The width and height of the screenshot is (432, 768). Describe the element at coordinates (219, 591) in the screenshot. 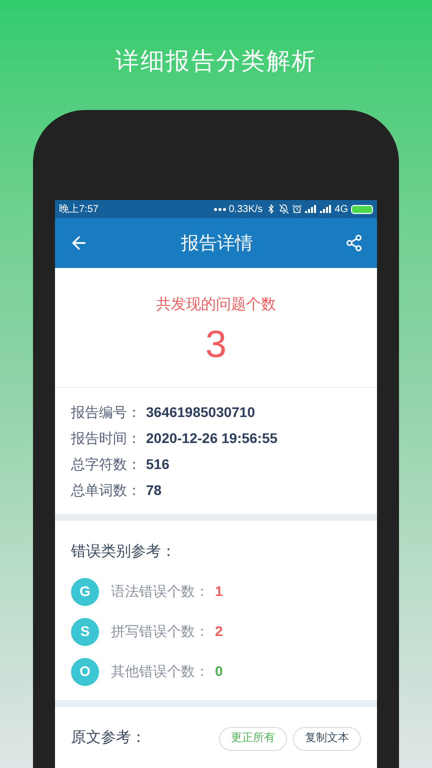

I see `category-count: 1` at that location.